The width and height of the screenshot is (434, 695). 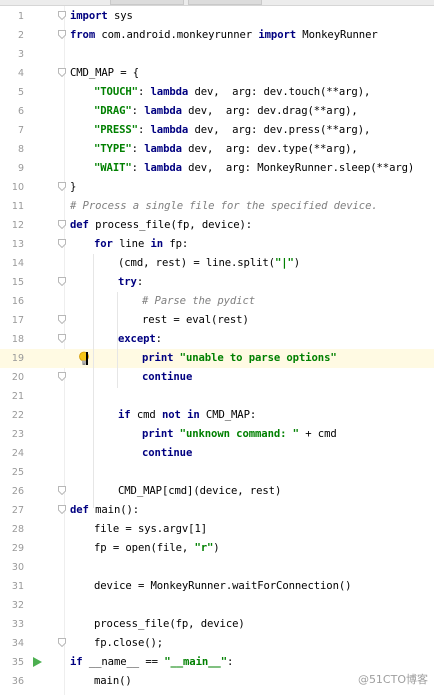 I want to click on line-code: CMD_MAP[cmd](device, rest), so click(x=199, y=491).